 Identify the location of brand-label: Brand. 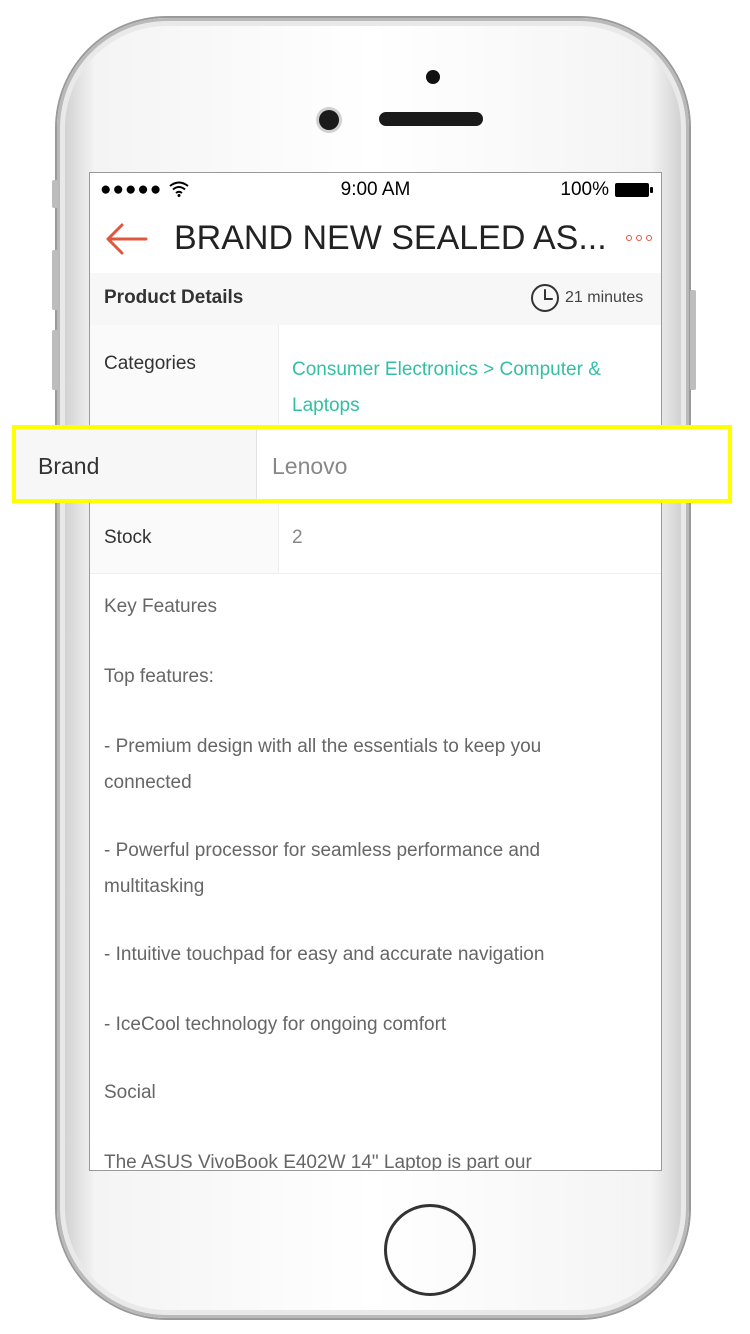
(69, 466).